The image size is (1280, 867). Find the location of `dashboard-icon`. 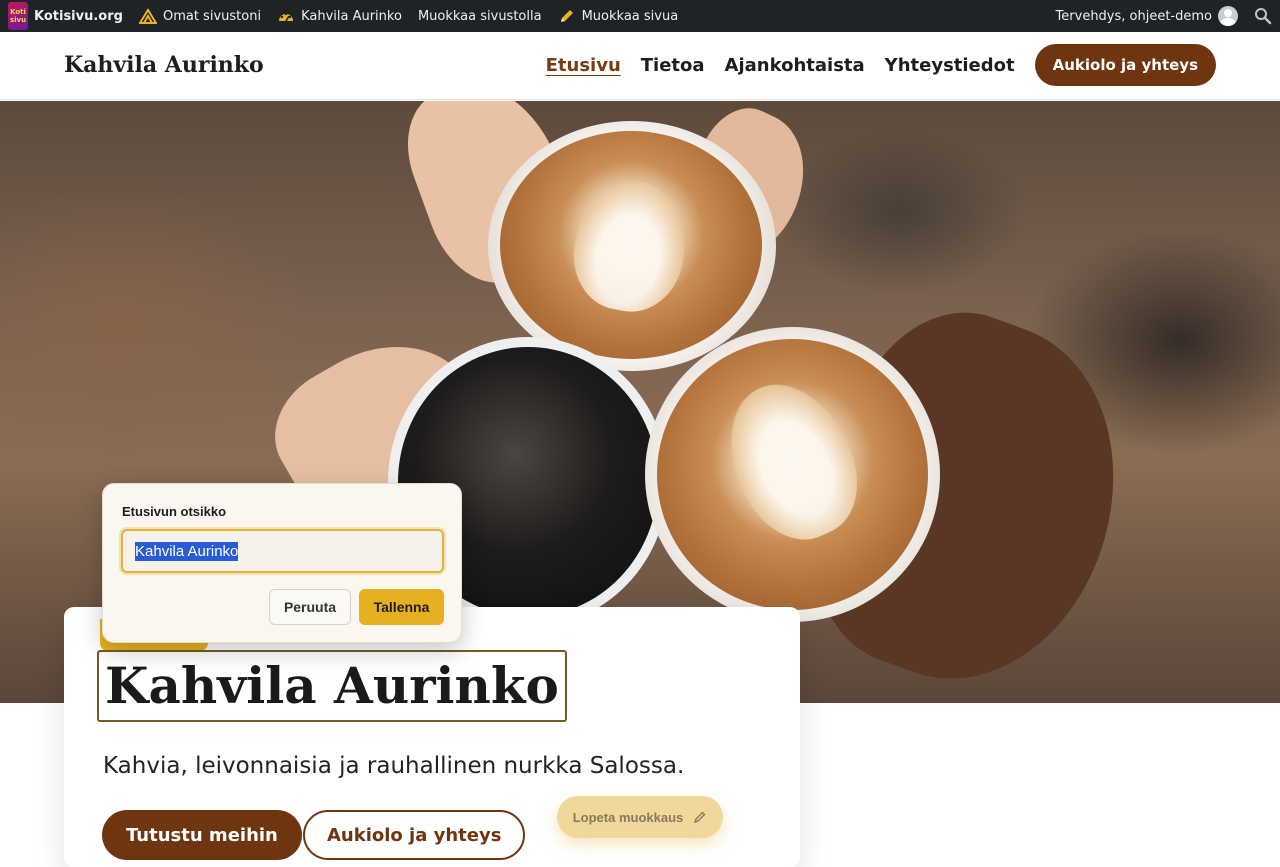

dashboard-icon is located at coordinates (286, 17).